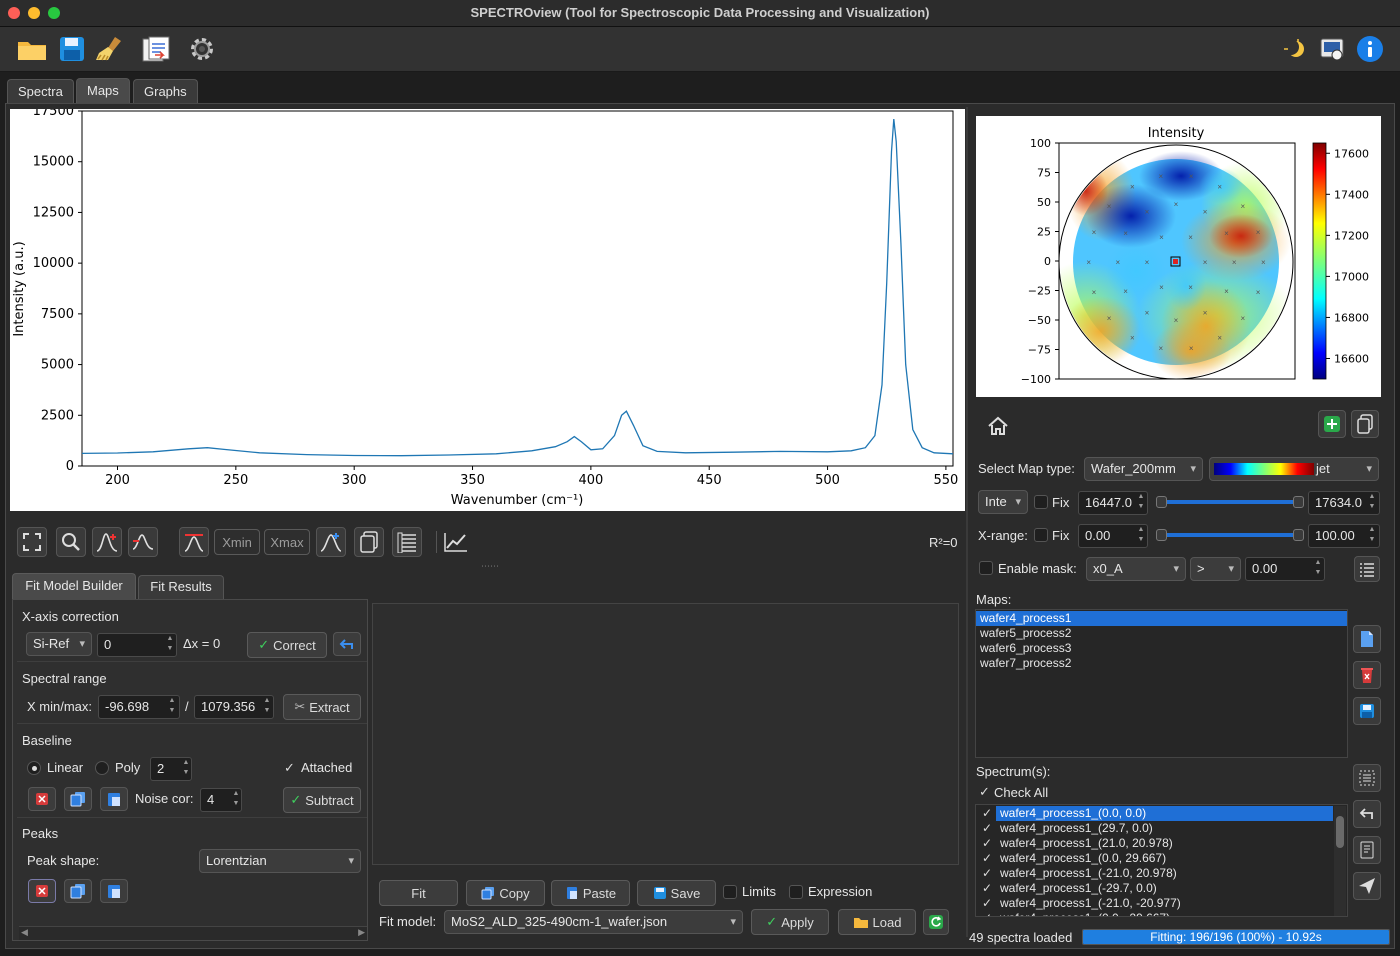  What do you see at coordinates (369, 542) in the screenshot?
I see `copy-figure-icon` at bounding box center [369, 542].